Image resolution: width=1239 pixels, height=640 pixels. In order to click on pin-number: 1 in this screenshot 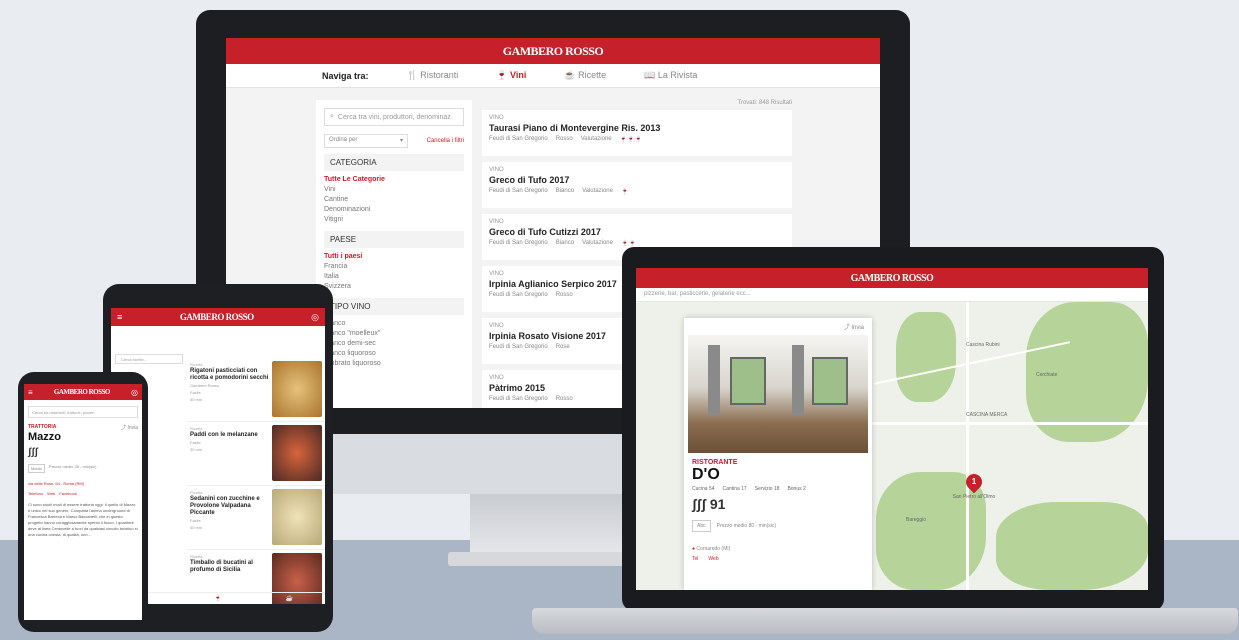, I will do `click(974, 481)`.